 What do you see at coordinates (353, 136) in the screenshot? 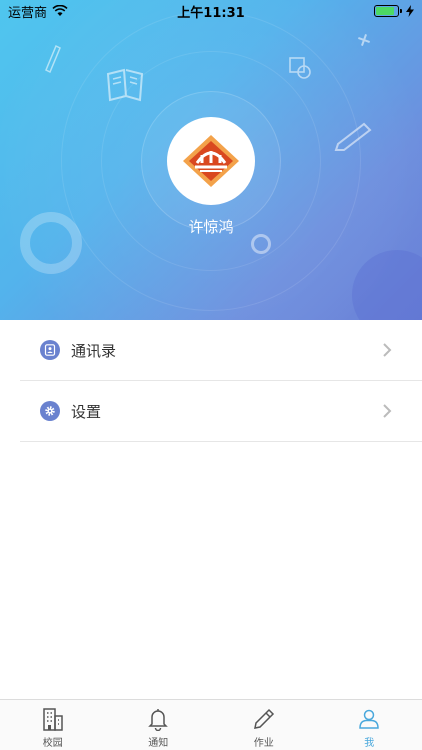
I see `pen-decoration-icon` at bounding box center [353, 136].